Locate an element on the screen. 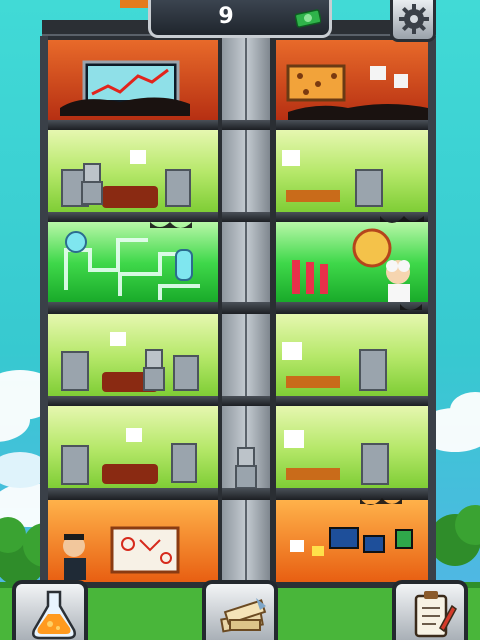 This screenshot has height=640, width=480. clipboard-quest-icon is located at coordinates (435, 614).